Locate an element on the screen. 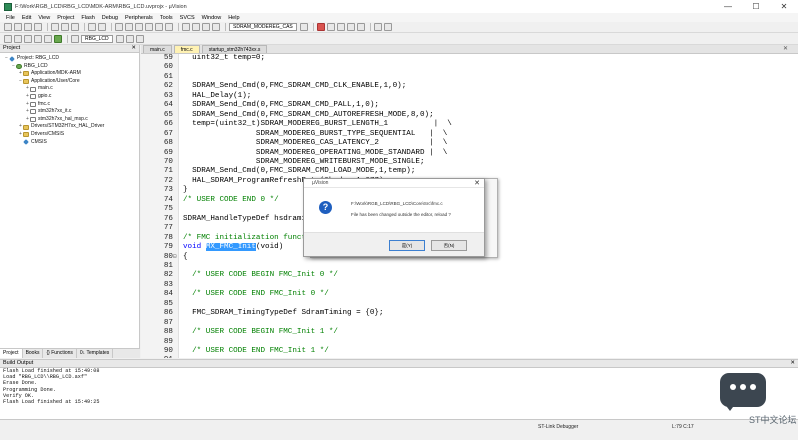 The height and width of the screenshot is (440, 798). forum-watermark: ST中文论坛 is located at coordinates (756, 395).